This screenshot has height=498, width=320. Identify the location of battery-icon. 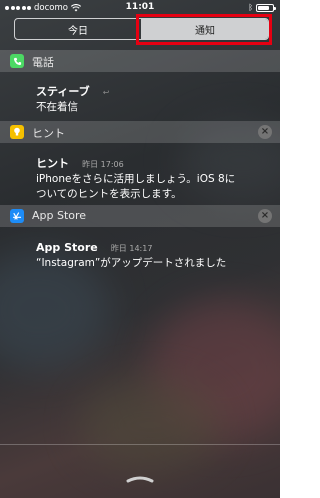
(266, 7).